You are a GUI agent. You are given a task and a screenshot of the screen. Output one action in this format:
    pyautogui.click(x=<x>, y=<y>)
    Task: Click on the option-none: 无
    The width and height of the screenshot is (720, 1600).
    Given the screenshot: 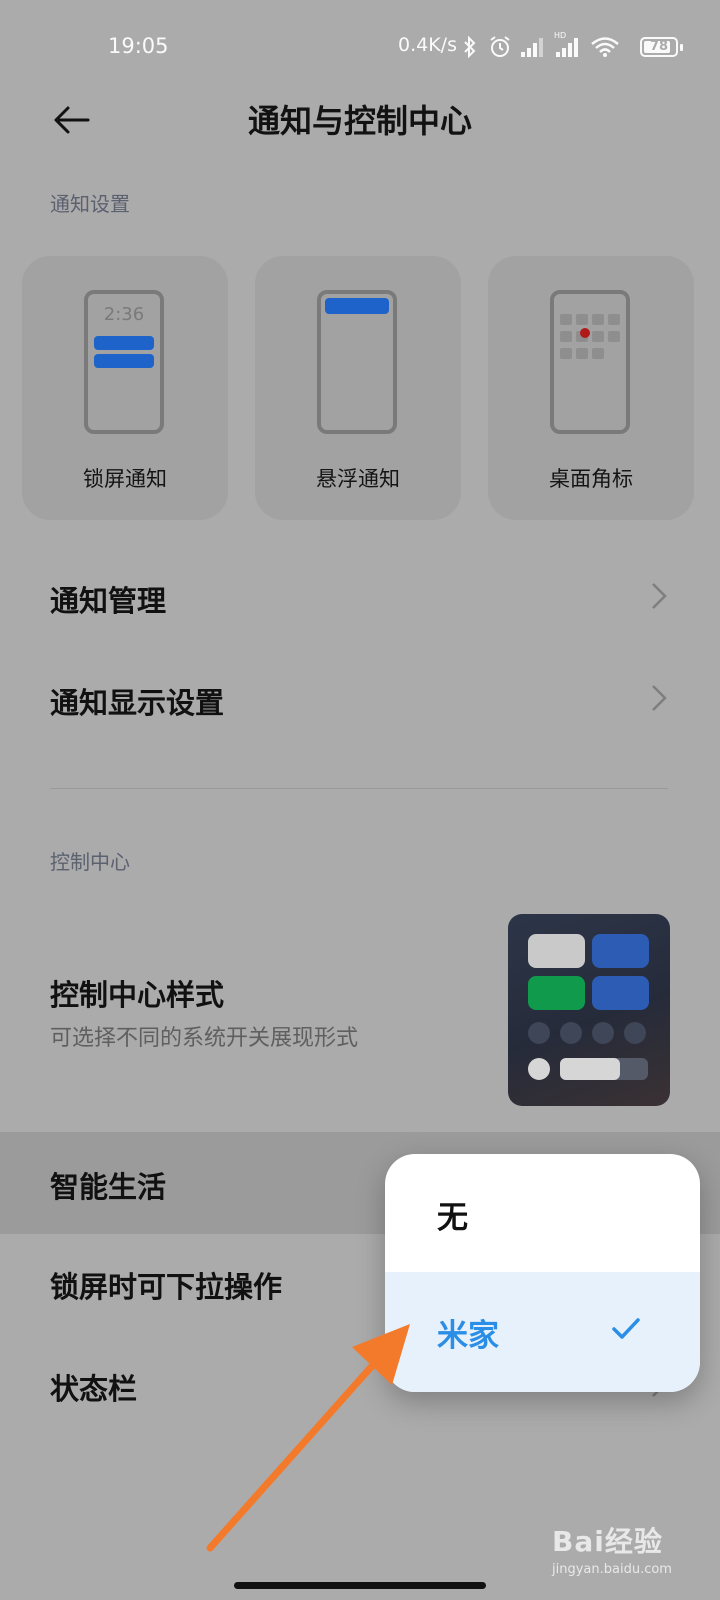 What is the action you would take?
    pyautogui.click(x=542, y=1212)
    